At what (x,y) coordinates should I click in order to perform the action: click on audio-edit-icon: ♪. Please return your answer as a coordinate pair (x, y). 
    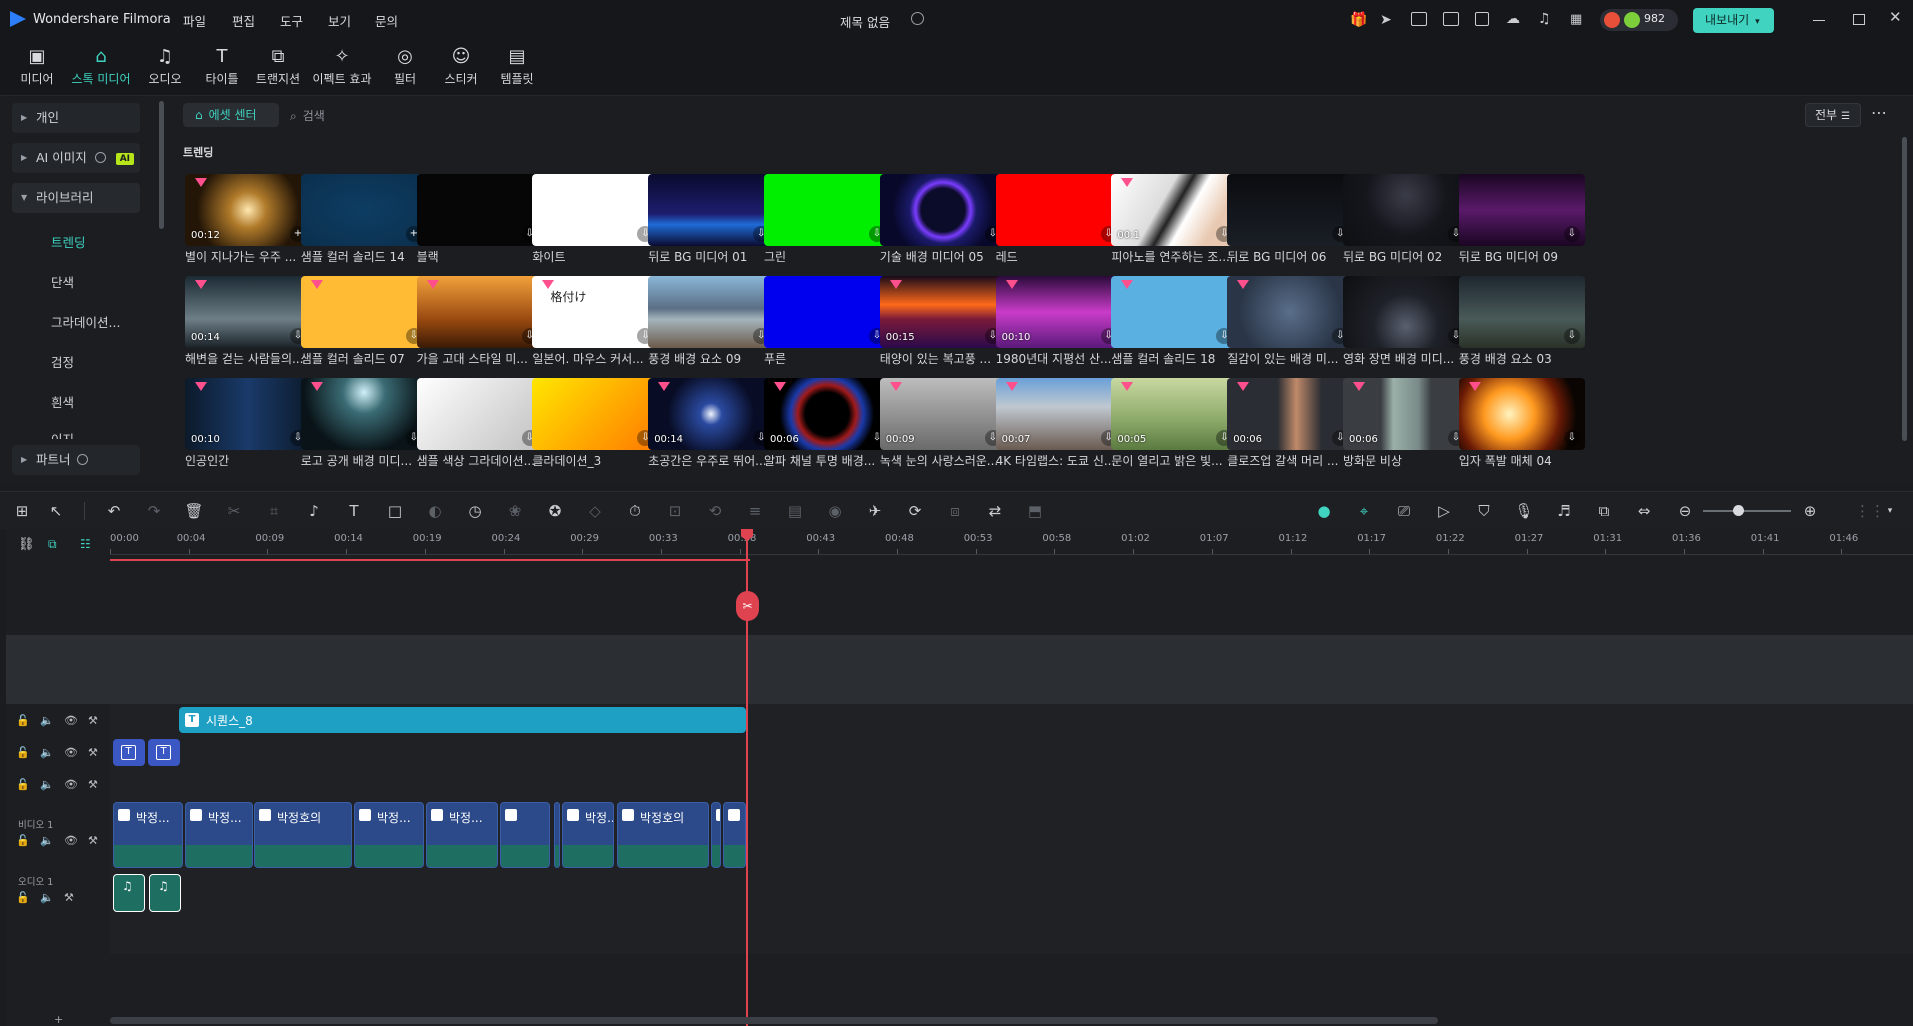
    Looking at the image, I should click on (314, 511).